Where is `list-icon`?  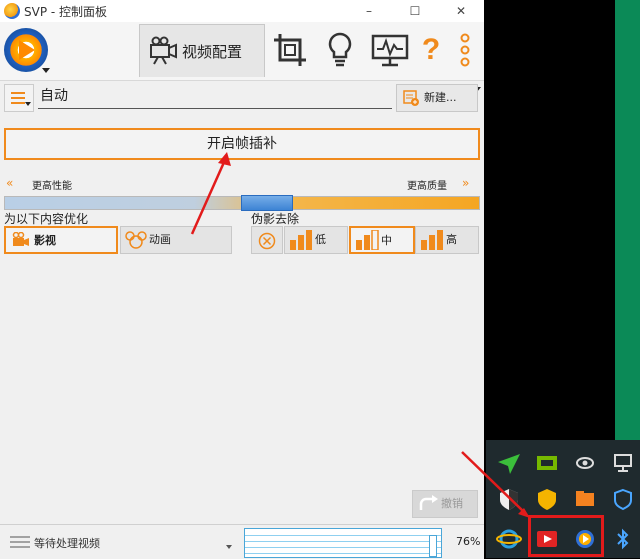
list-icon is located at coordinates (20, 542).